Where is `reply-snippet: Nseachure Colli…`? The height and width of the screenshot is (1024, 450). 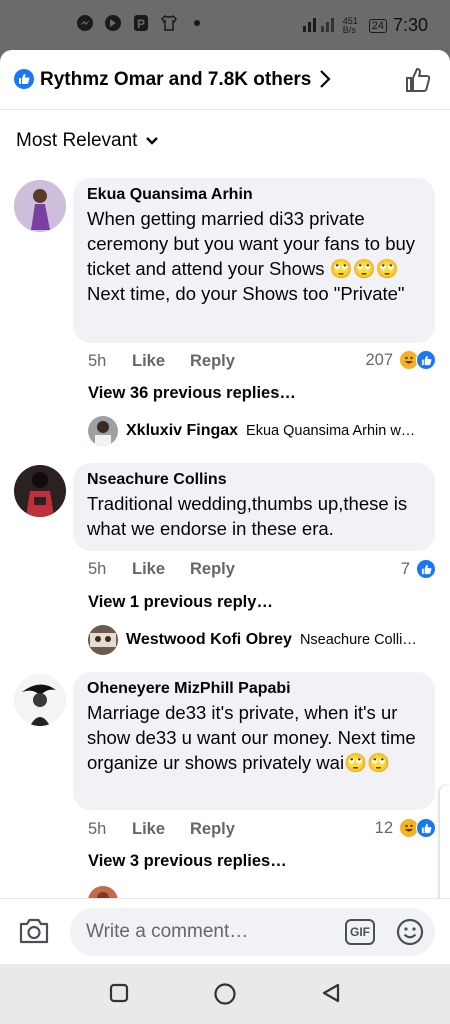
reply-snippet: Nseachure Colli… is located at coordinates (358, 640).